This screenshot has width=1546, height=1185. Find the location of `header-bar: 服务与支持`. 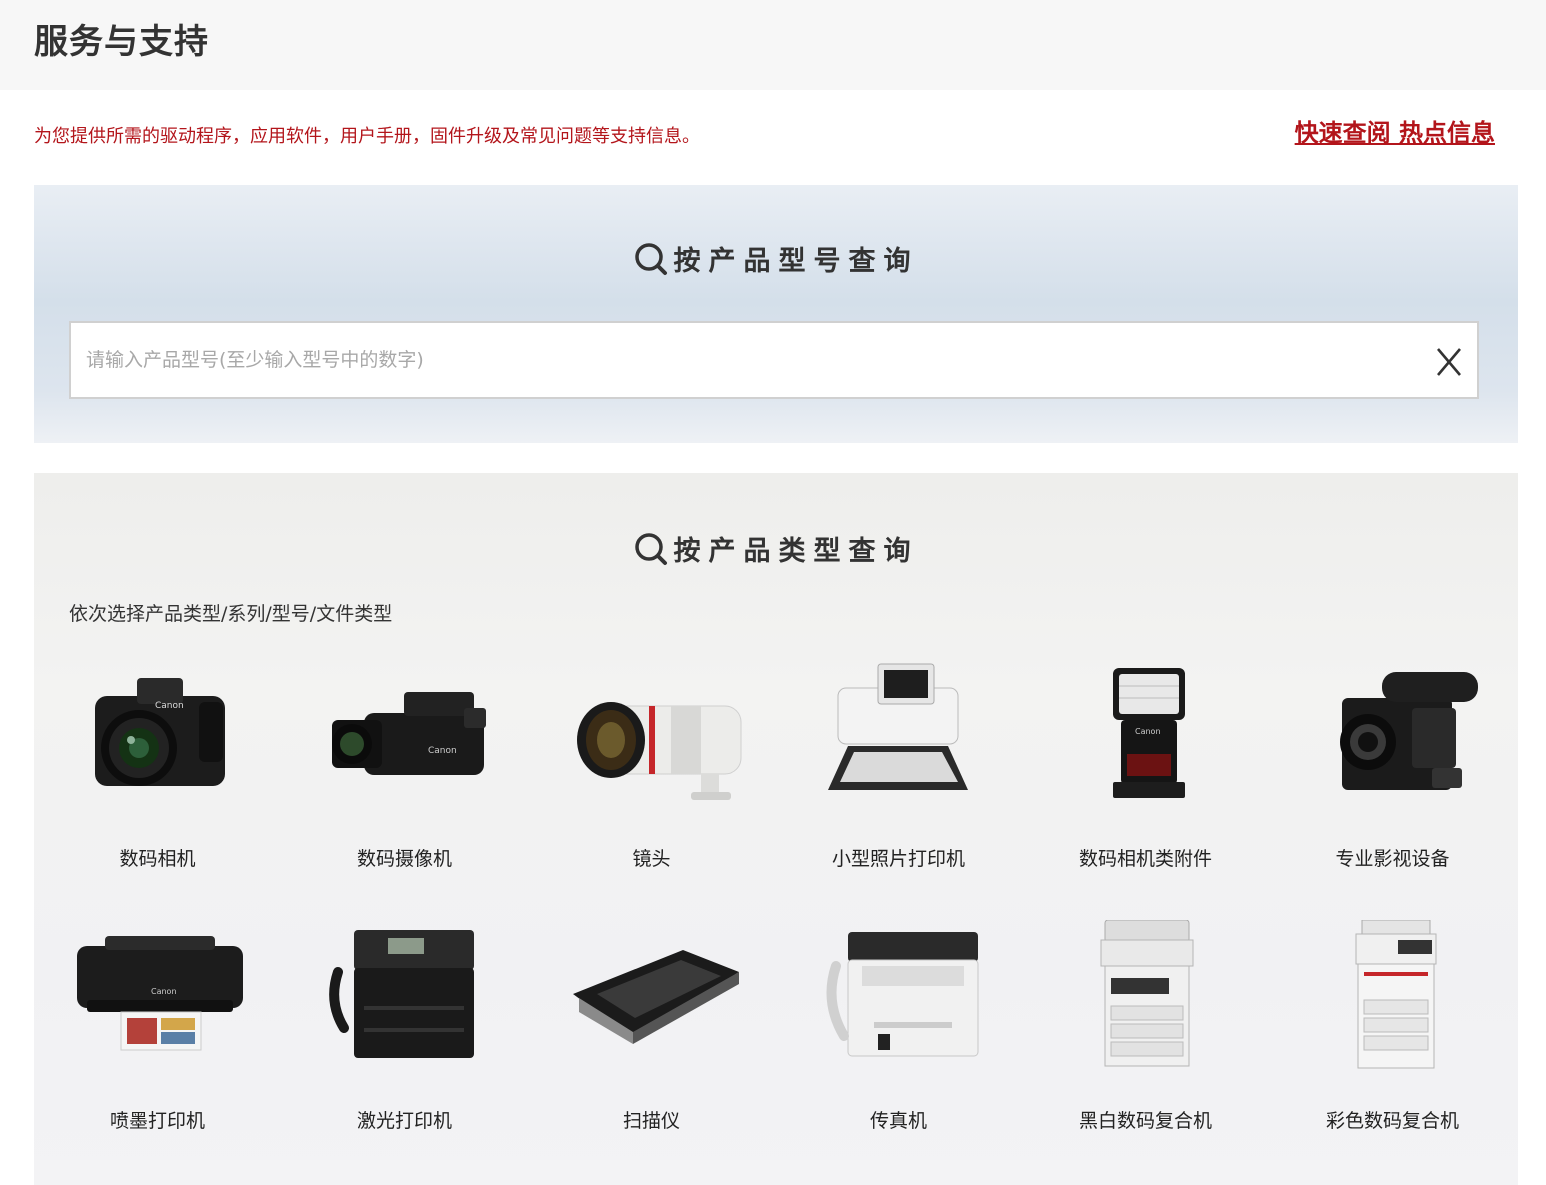

header-bar: 服务与支持 is located at coordinates (773, 45).